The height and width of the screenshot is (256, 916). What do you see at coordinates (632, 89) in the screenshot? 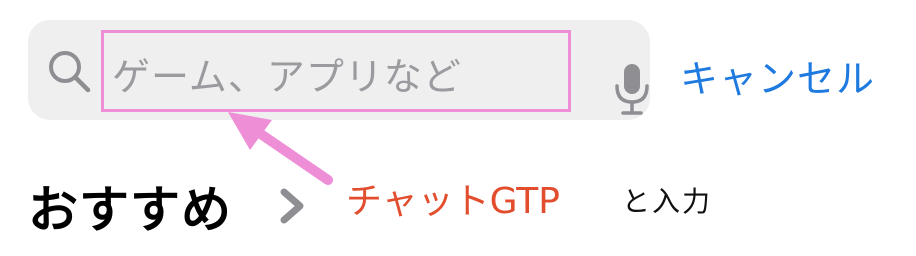
I see `microphone-icon` at bounding box center [632, 89].